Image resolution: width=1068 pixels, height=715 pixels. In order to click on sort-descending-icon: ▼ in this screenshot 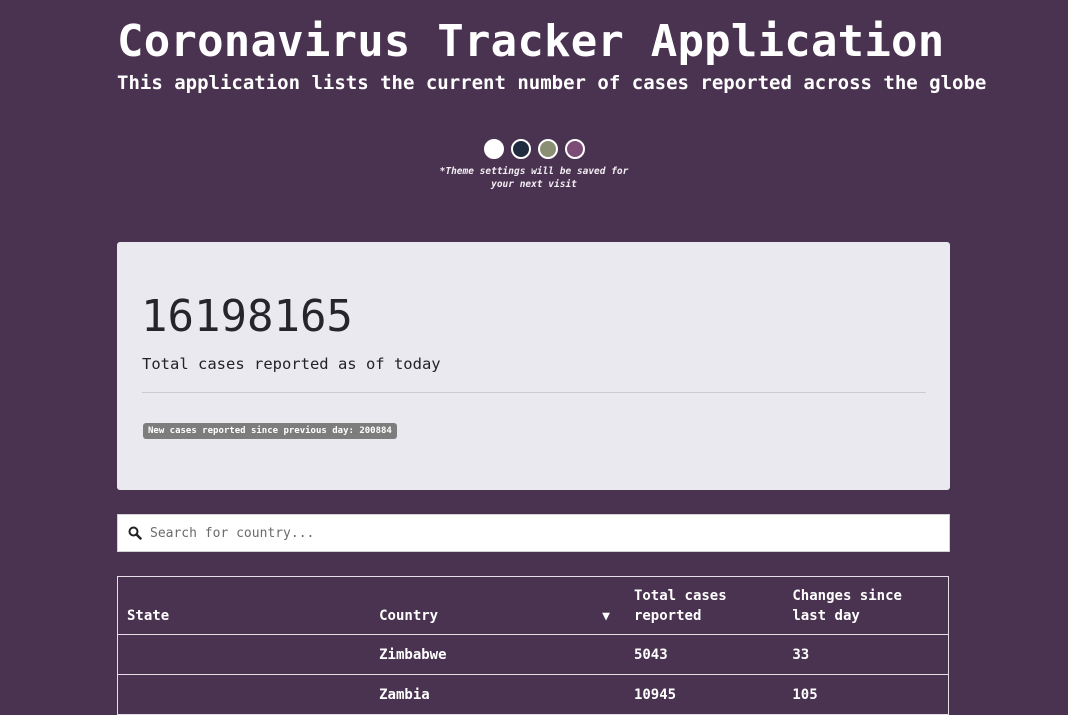, I will do `click(606, 617)`.